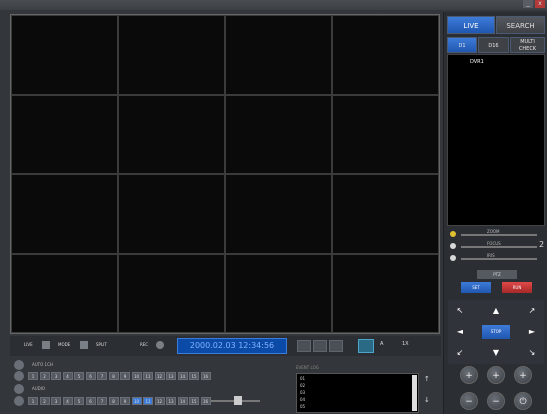  I want to click on close-button: x, so click(540, 4).